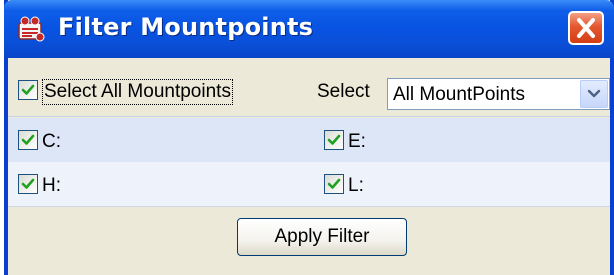 This screenshot has width=614, height=275. I want to click on chevron-down-icon, so click(594, 93).